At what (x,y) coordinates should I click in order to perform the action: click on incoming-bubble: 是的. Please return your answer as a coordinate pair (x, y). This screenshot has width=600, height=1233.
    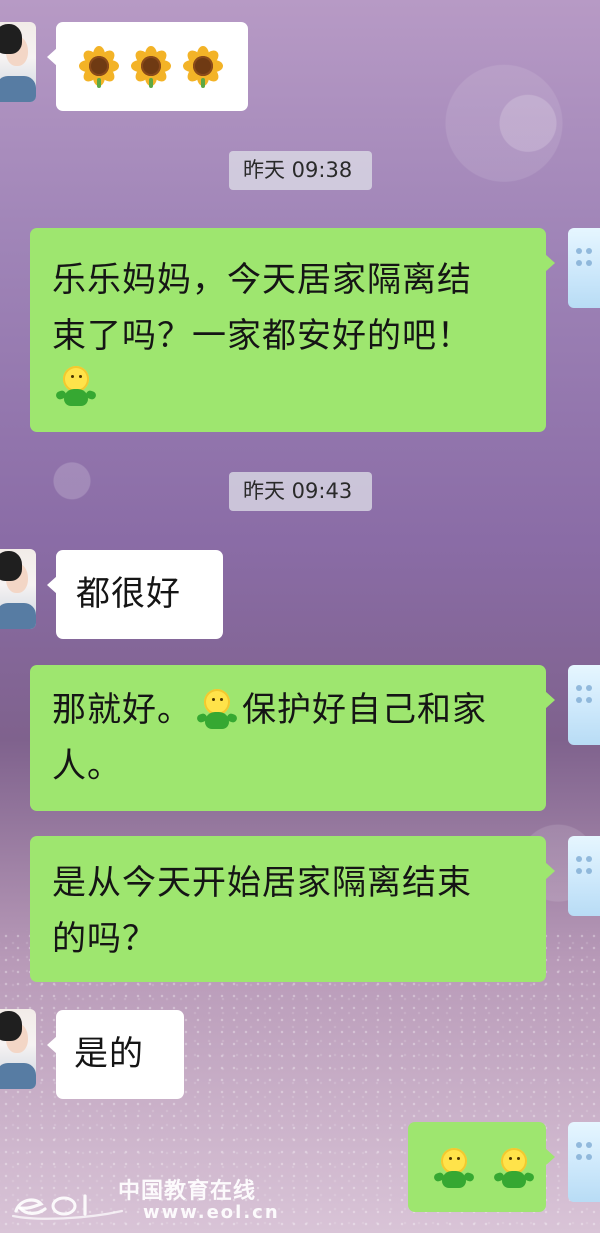
    Looking at the image, I should click on (115, 1054).